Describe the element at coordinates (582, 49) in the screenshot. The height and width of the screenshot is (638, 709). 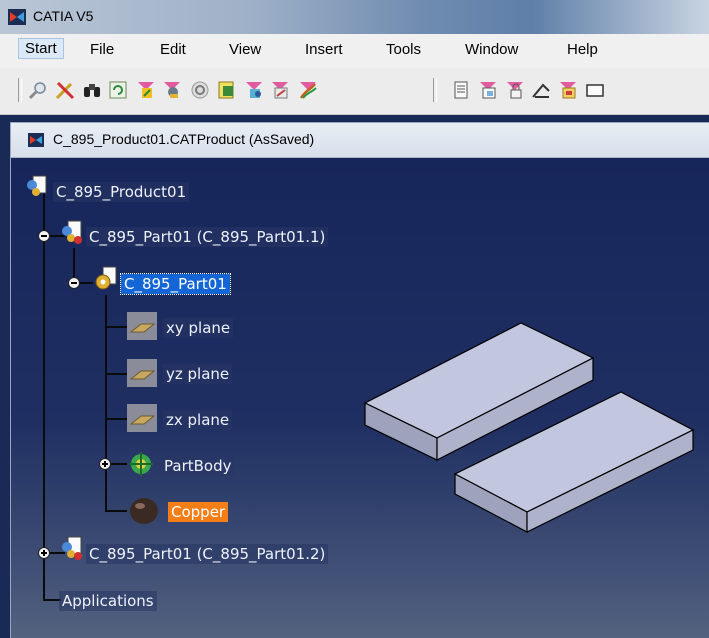
I see `menu-help: Help` at that location.